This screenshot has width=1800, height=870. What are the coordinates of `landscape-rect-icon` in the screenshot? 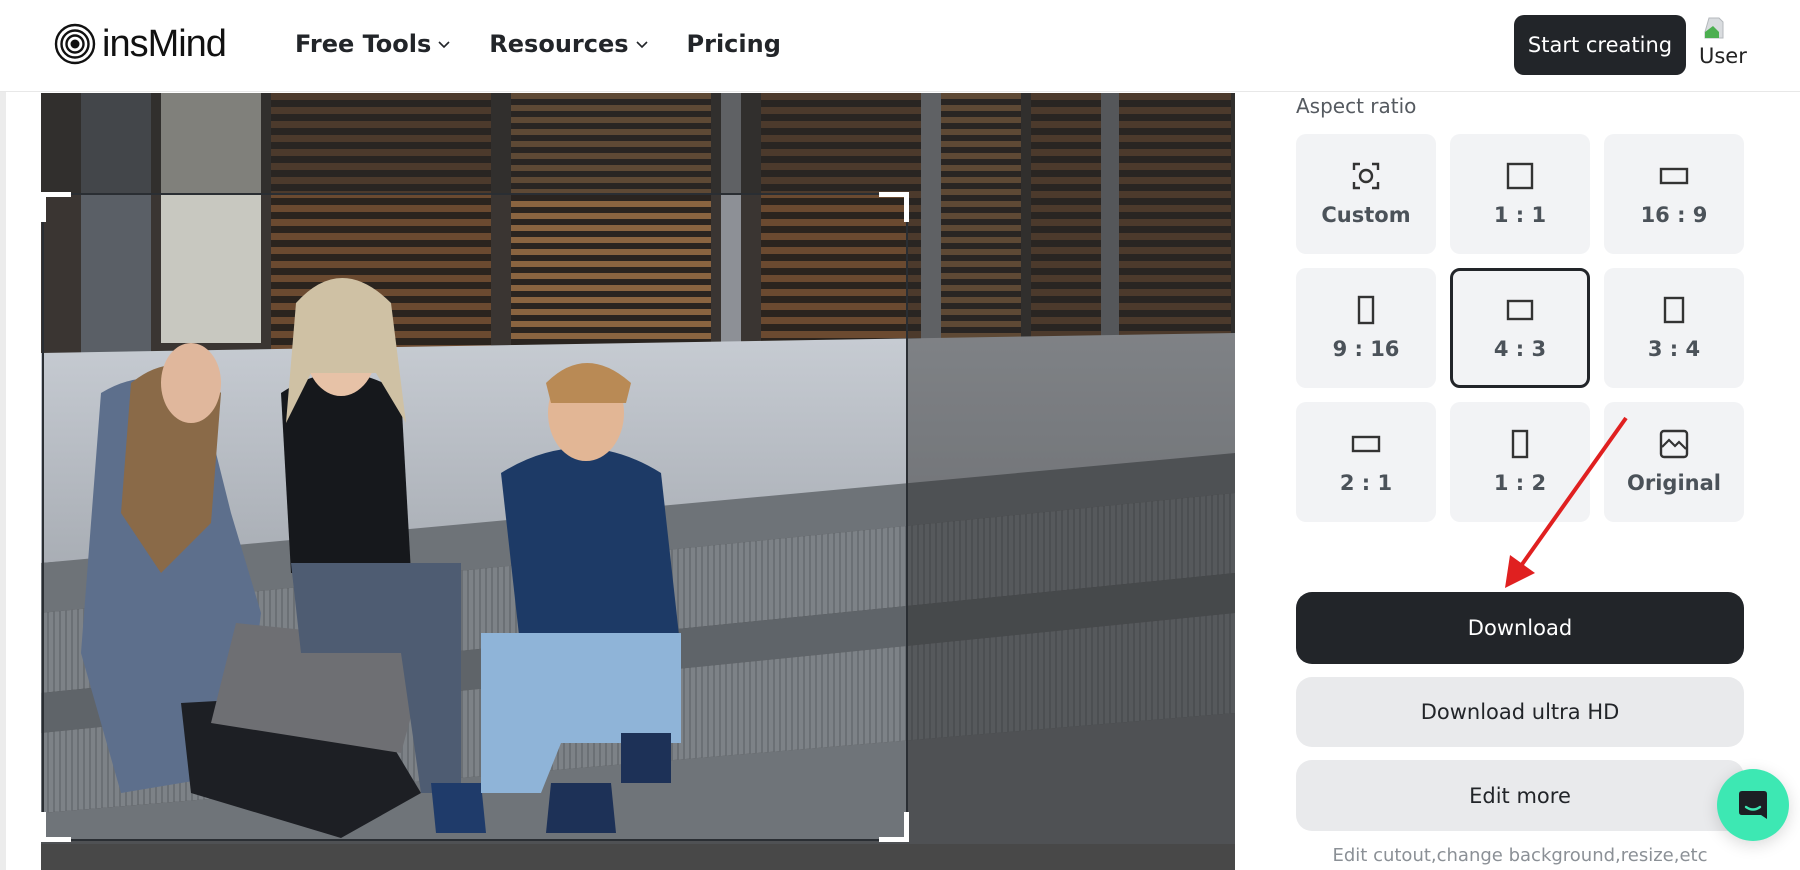 It's located at (1520, 310).